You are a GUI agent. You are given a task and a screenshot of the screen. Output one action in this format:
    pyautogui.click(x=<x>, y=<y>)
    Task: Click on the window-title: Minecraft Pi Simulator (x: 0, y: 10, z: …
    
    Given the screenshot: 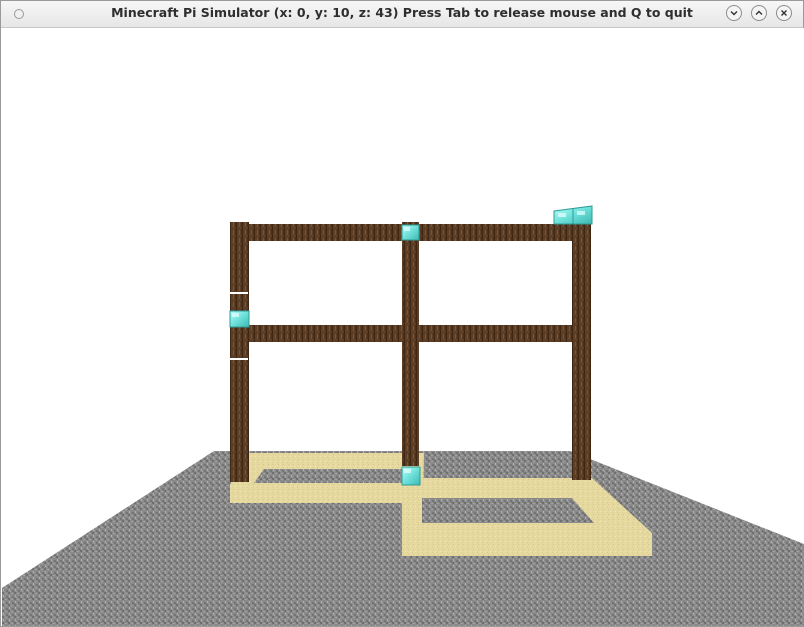 What is the action you would take?
    pyautogui.click(x=402, y=12)
    